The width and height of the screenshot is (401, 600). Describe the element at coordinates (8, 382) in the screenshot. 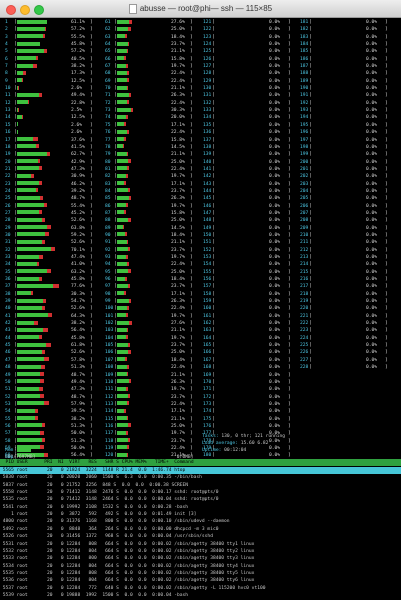

I see `cpu-number: 50` at that location.